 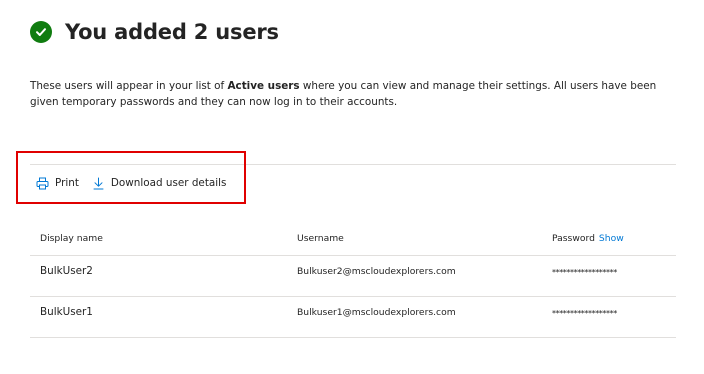 What do you see at coordinates (353, 296) in the screenshot?
I see `table-row-divider` at bounding box center [353, 296].